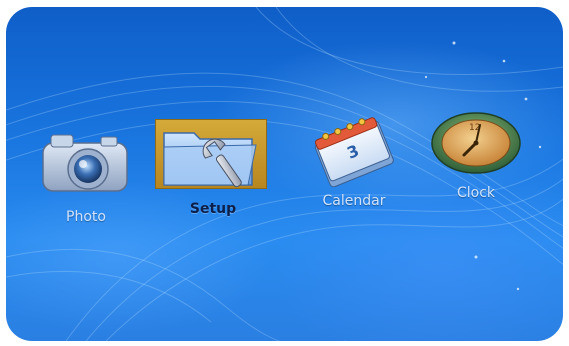 The height and width of the screenshot is (346, 569). Describe the element at coordinates (476, 193) in the screenshot. I see `menu-label-clock: Clock` at that location.